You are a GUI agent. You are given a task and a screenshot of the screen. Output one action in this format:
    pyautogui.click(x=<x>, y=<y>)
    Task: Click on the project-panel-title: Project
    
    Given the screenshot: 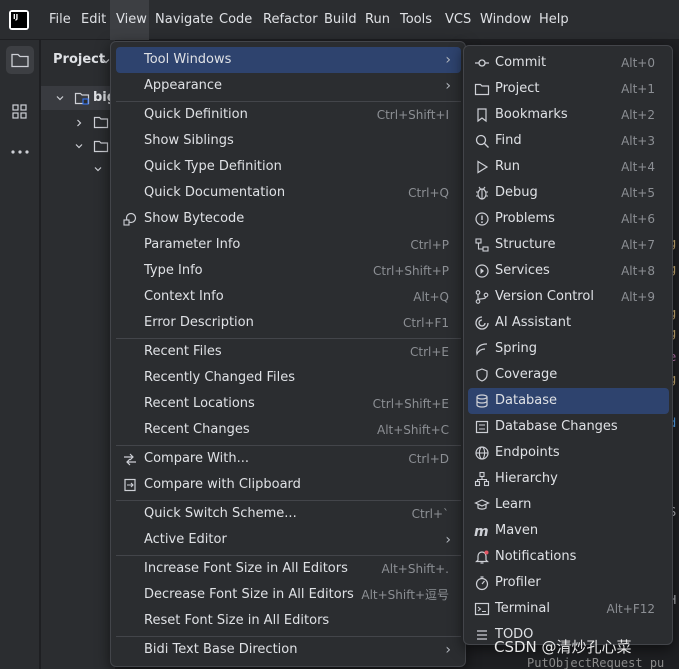 What is the action you would take?
    pyautogui.click(x=79, y=59)
    